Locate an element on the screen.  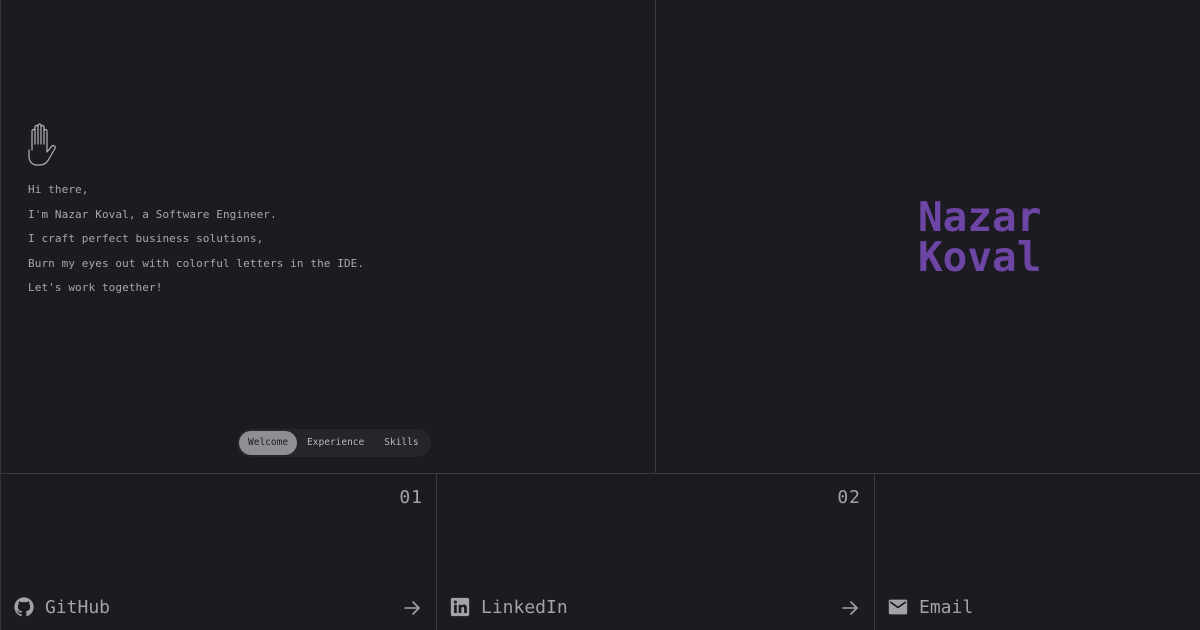
intro-line: I craft perfect business solutions, is located at coordinates (146, 239).